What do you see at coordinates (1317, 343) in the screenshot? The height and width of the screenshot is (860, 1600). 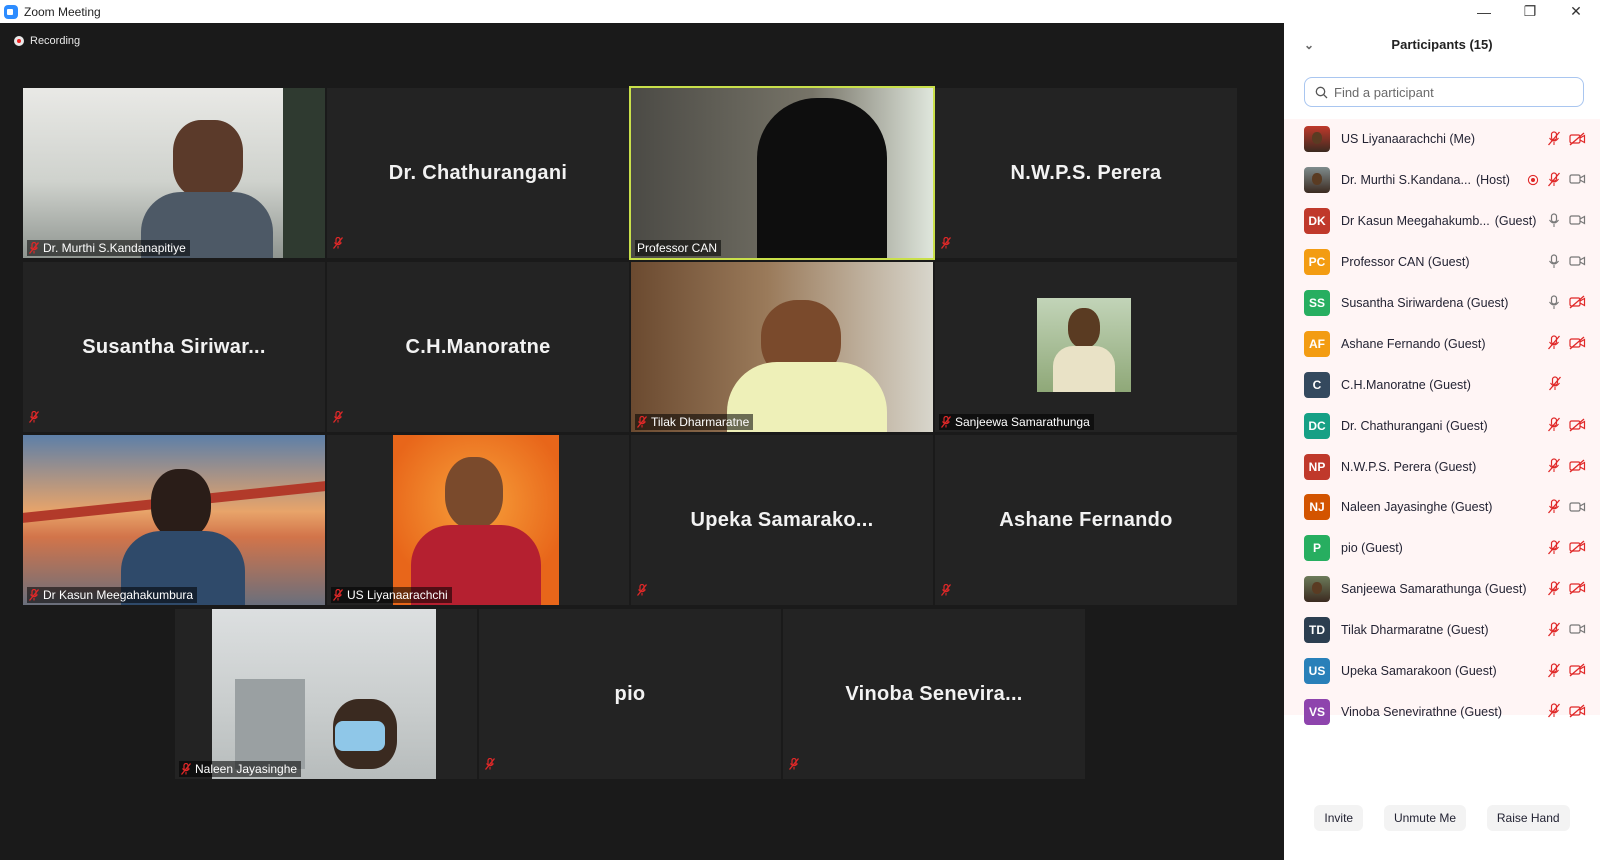 I see `avatar-initials: AF` at bounding box center [1317, 343].